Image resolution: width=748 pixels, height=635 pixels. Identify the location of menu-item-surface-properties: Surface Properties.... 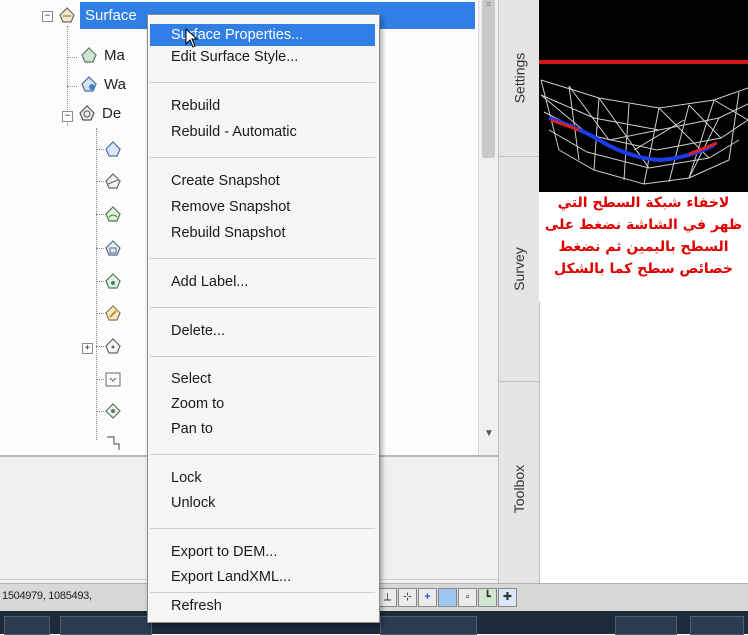
(262, 35).